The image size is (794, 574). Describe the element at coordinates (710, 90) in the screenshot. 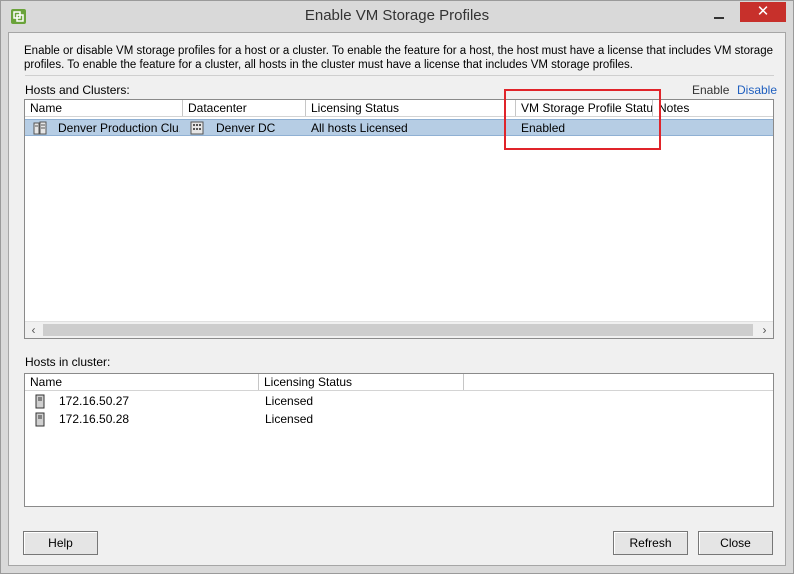

I see `enable-link: Enable` at that location.